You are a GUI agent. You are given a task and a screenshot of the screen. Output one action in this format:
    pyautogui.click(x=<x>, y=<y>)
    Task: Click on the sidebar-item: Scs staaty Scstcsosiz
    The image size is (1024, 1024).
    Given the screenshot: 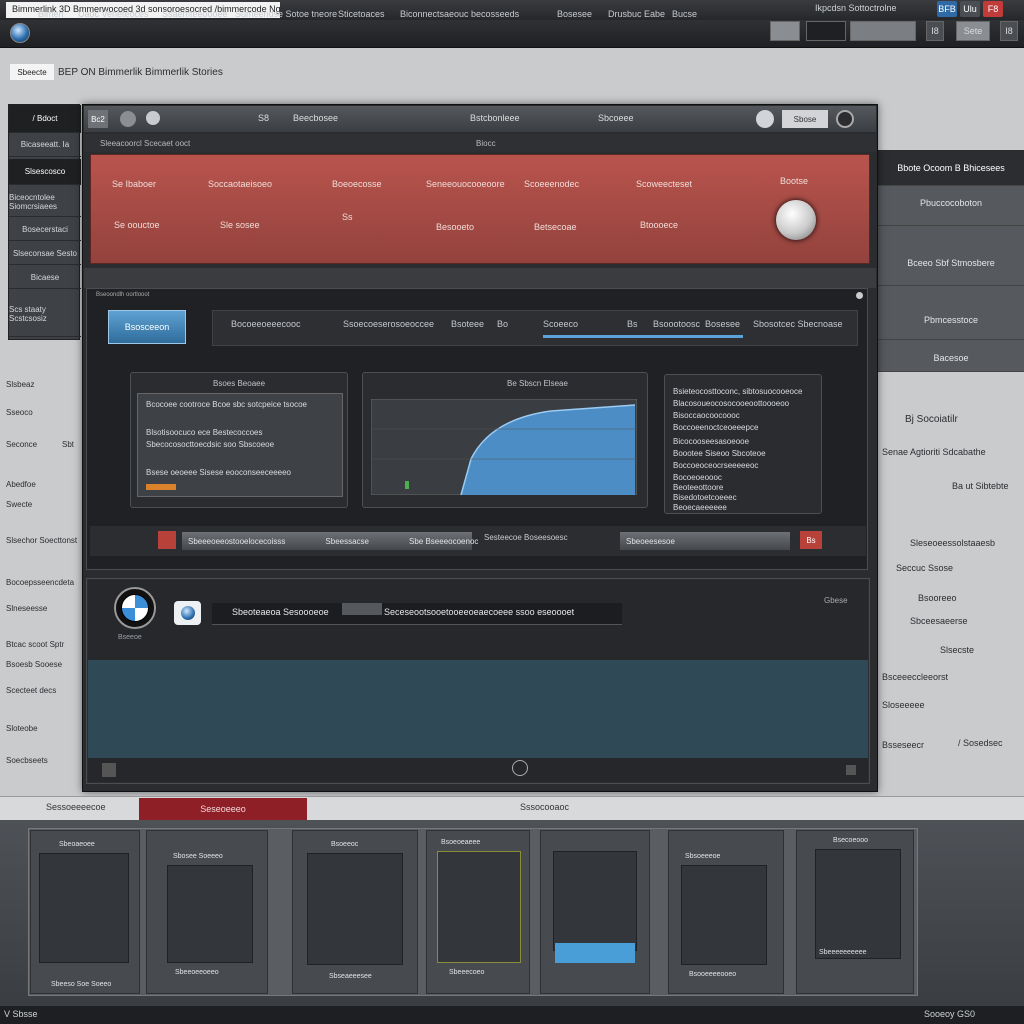 What is the action you would take?
    pyautogui.click(x=45, y=314)
    